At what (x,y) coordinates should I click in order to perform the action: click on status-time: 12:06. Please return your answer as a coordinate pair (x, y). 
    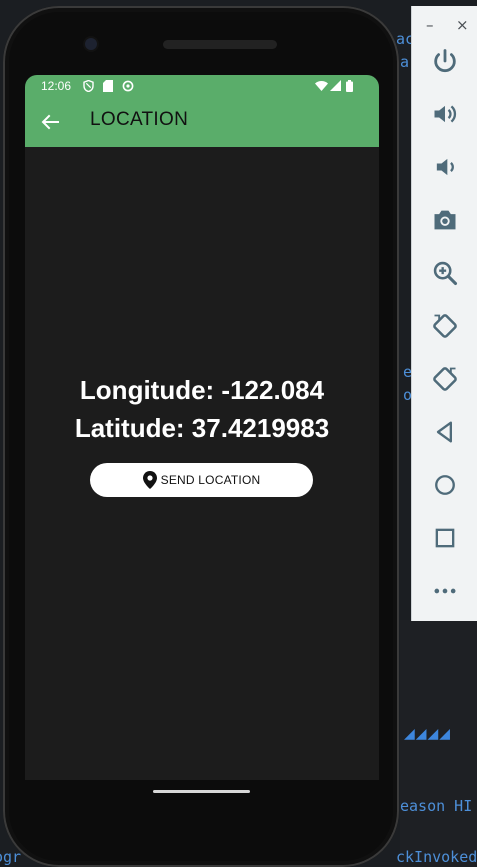
    Looking at the image, I should click on (56, 86).